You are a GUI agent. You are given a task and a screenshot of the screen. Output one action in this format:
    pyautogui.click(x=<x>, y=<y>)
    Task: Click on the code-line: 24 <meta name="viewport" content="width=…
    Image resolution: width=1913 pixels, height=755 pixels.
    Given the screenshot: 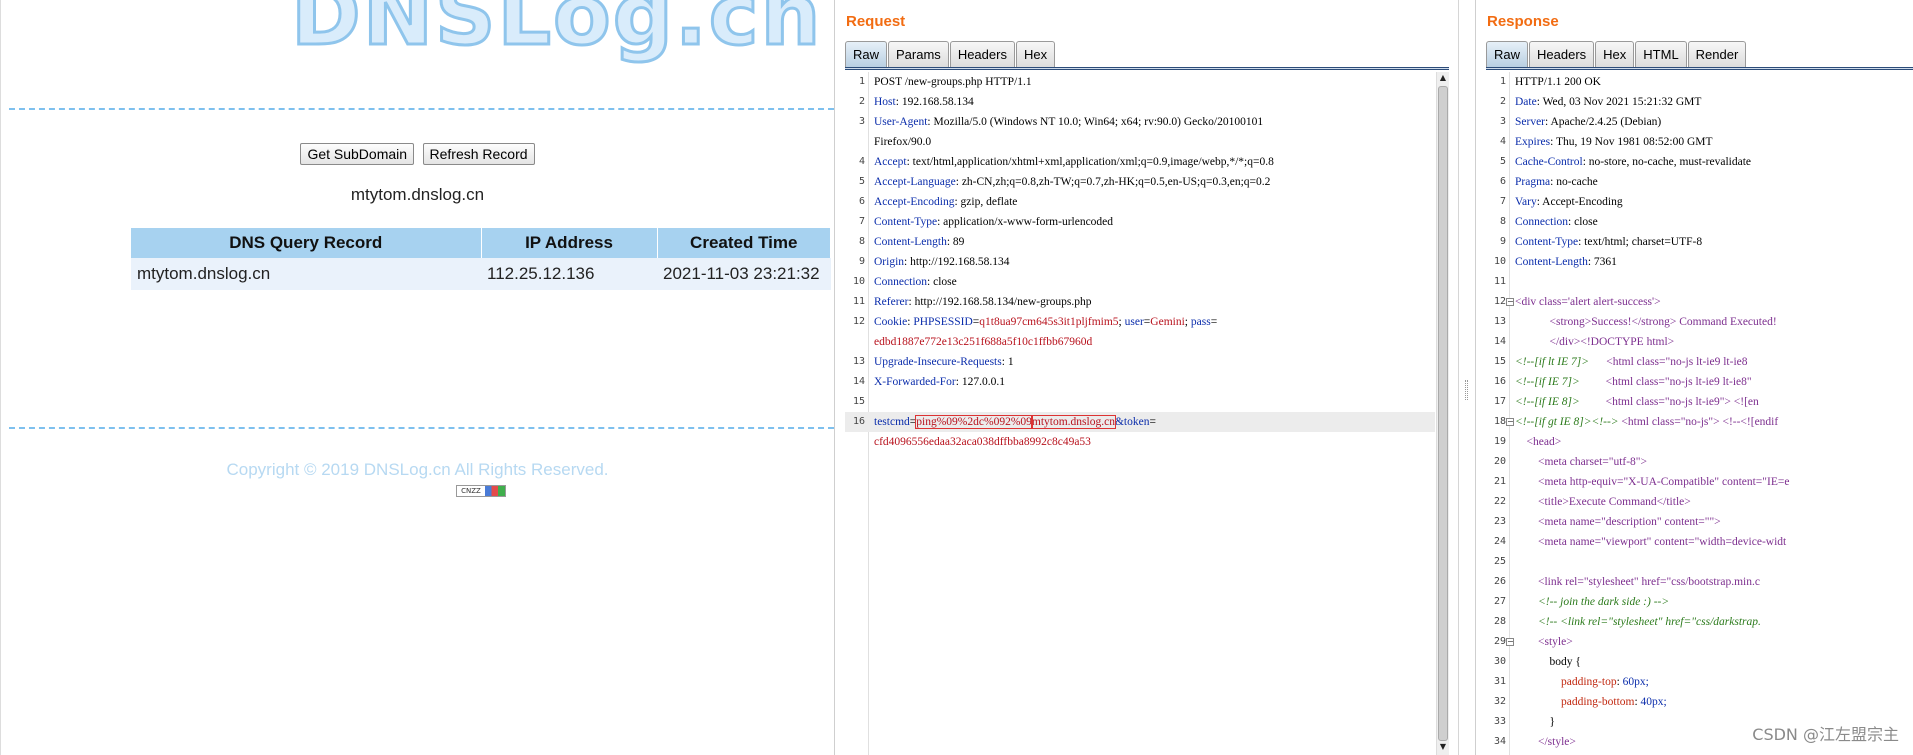 What is the action you would take?
    pyautogui.click(x=1699, y=542)
    